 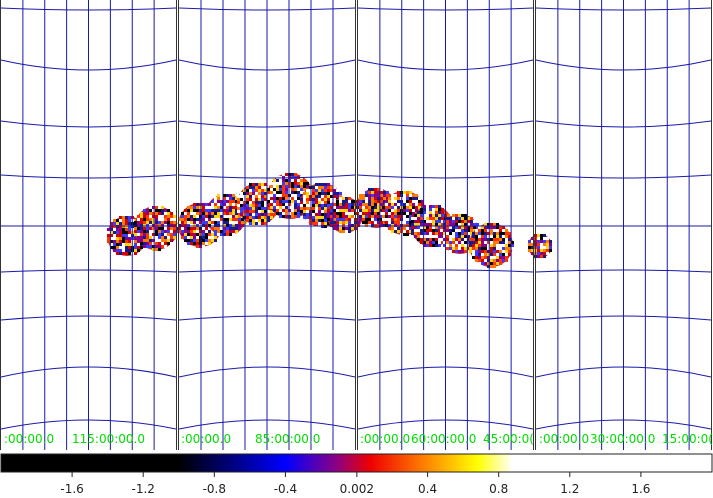 I want to click on coord-label: 85:00:00.0, so click(x=287, y=439).